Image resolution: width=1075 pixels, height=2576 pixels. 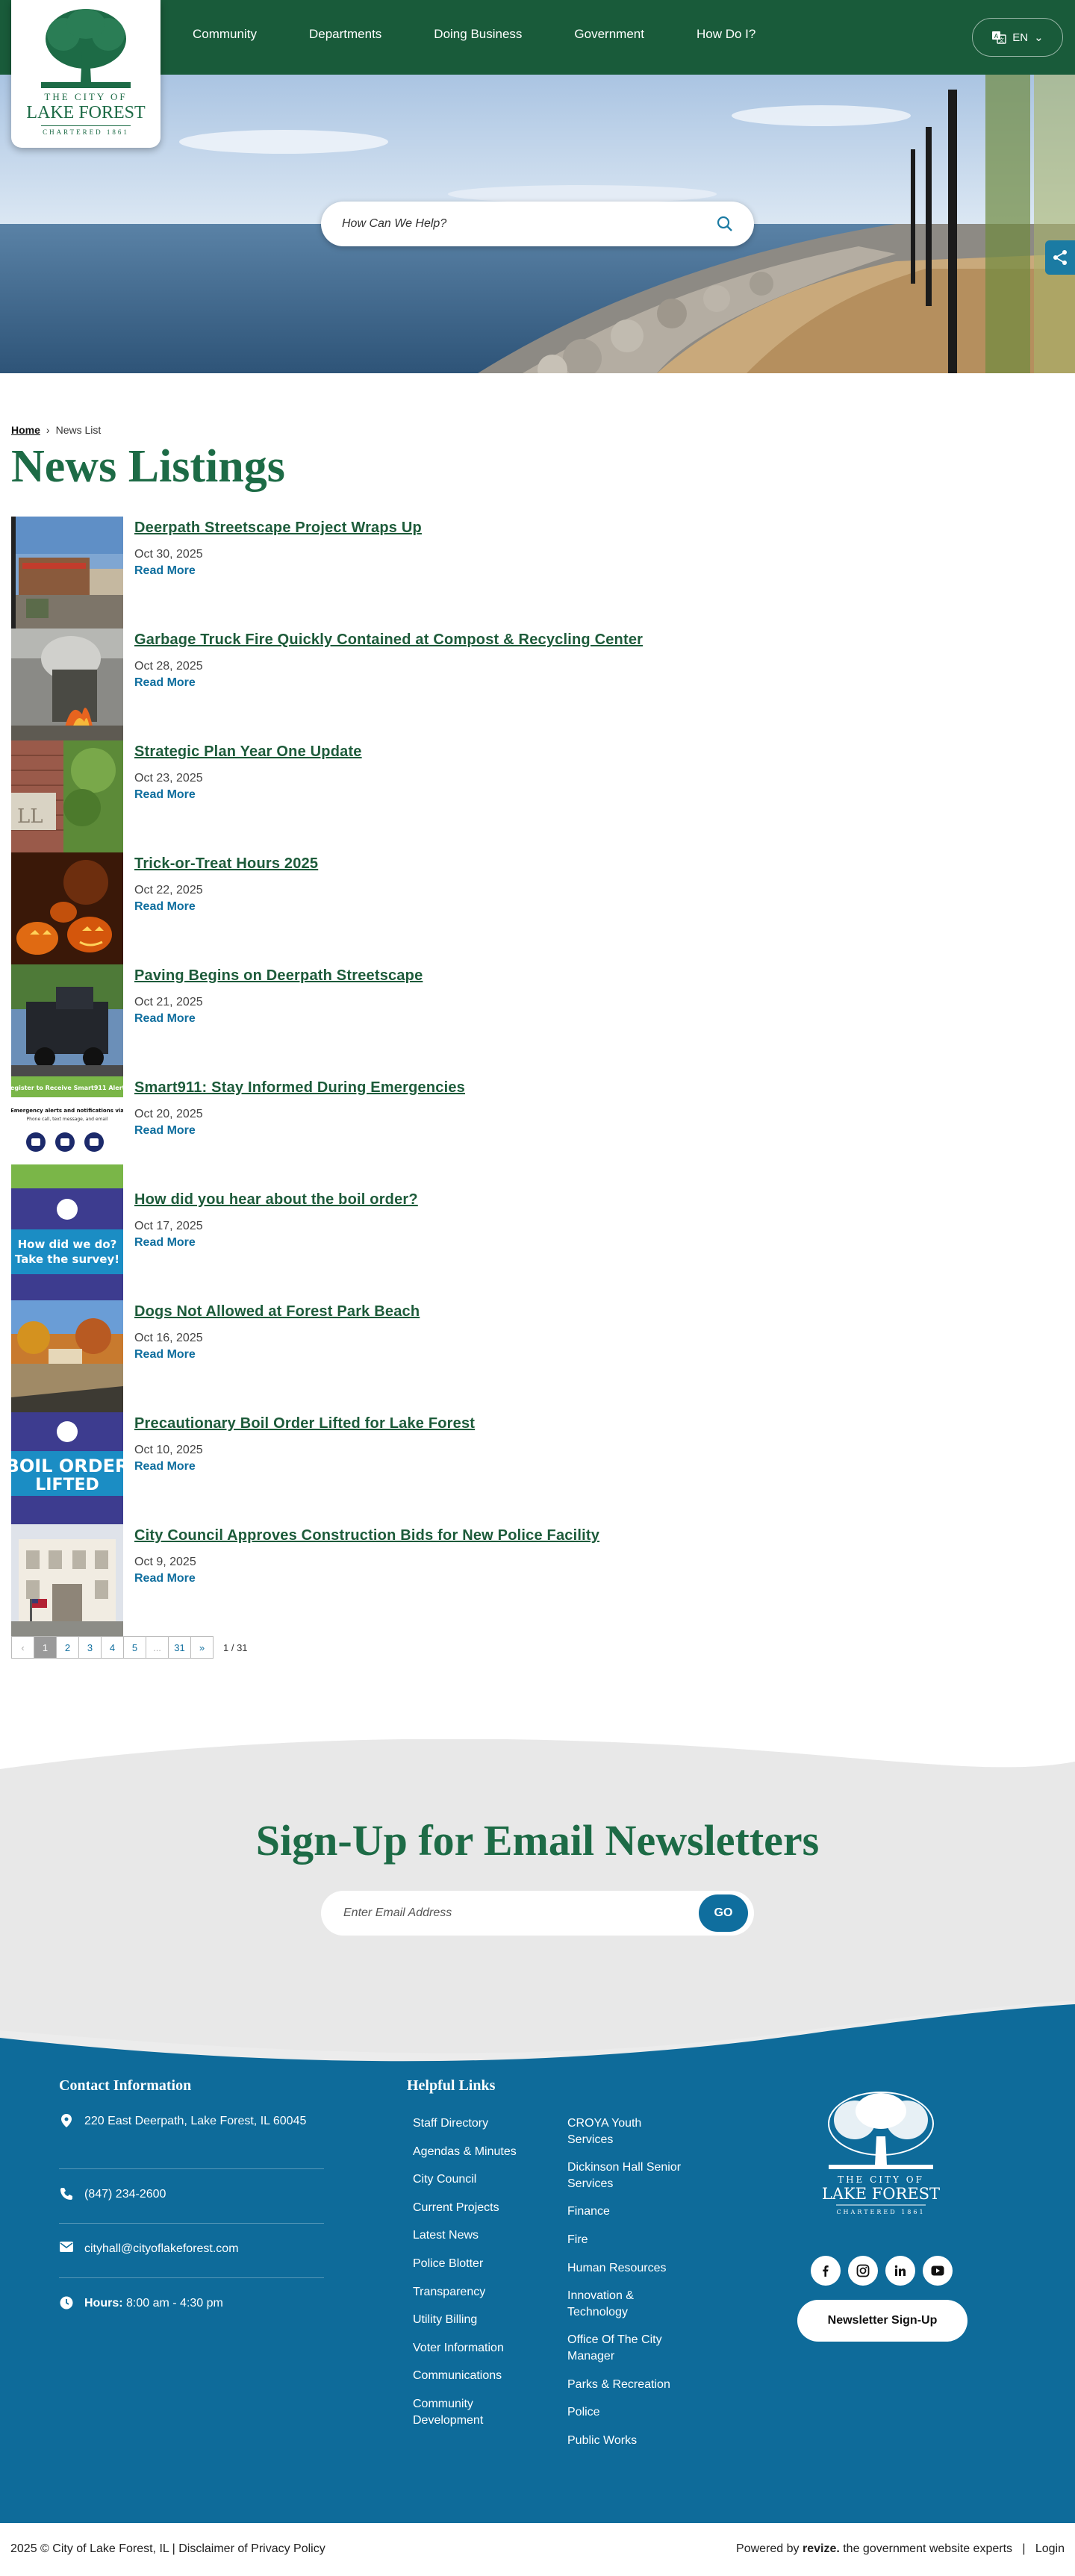 I want to click on footer-link: Utility Billing, so click(x=478, y=2320).